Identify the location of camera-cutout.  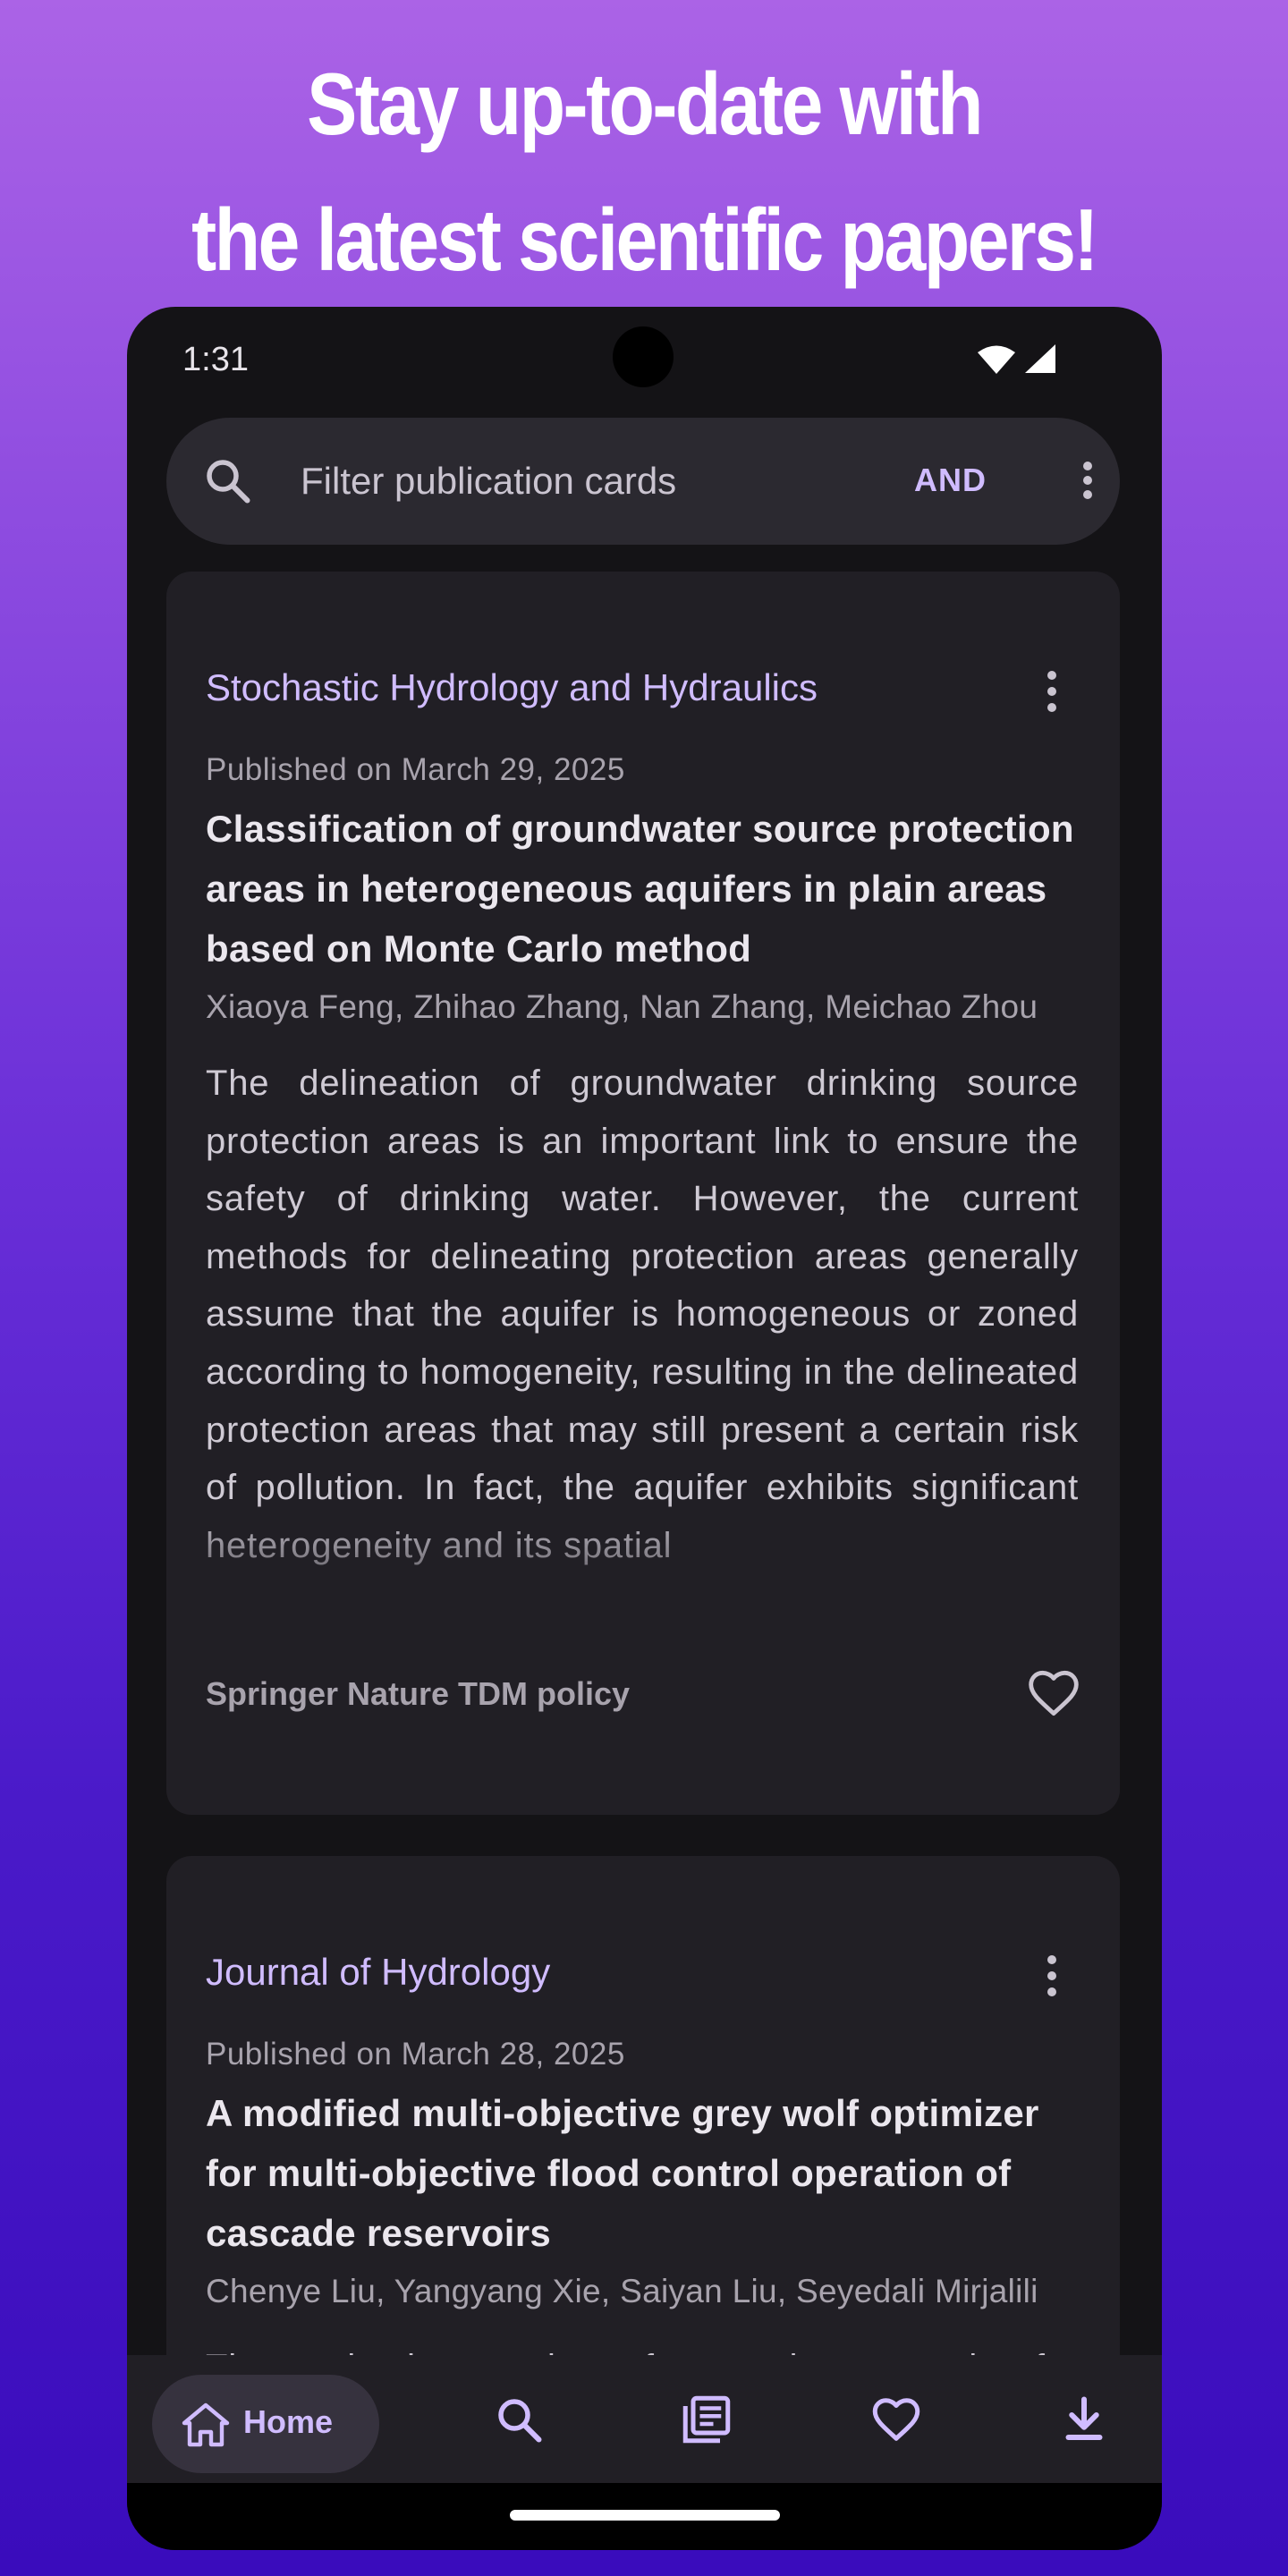
(643, 356).